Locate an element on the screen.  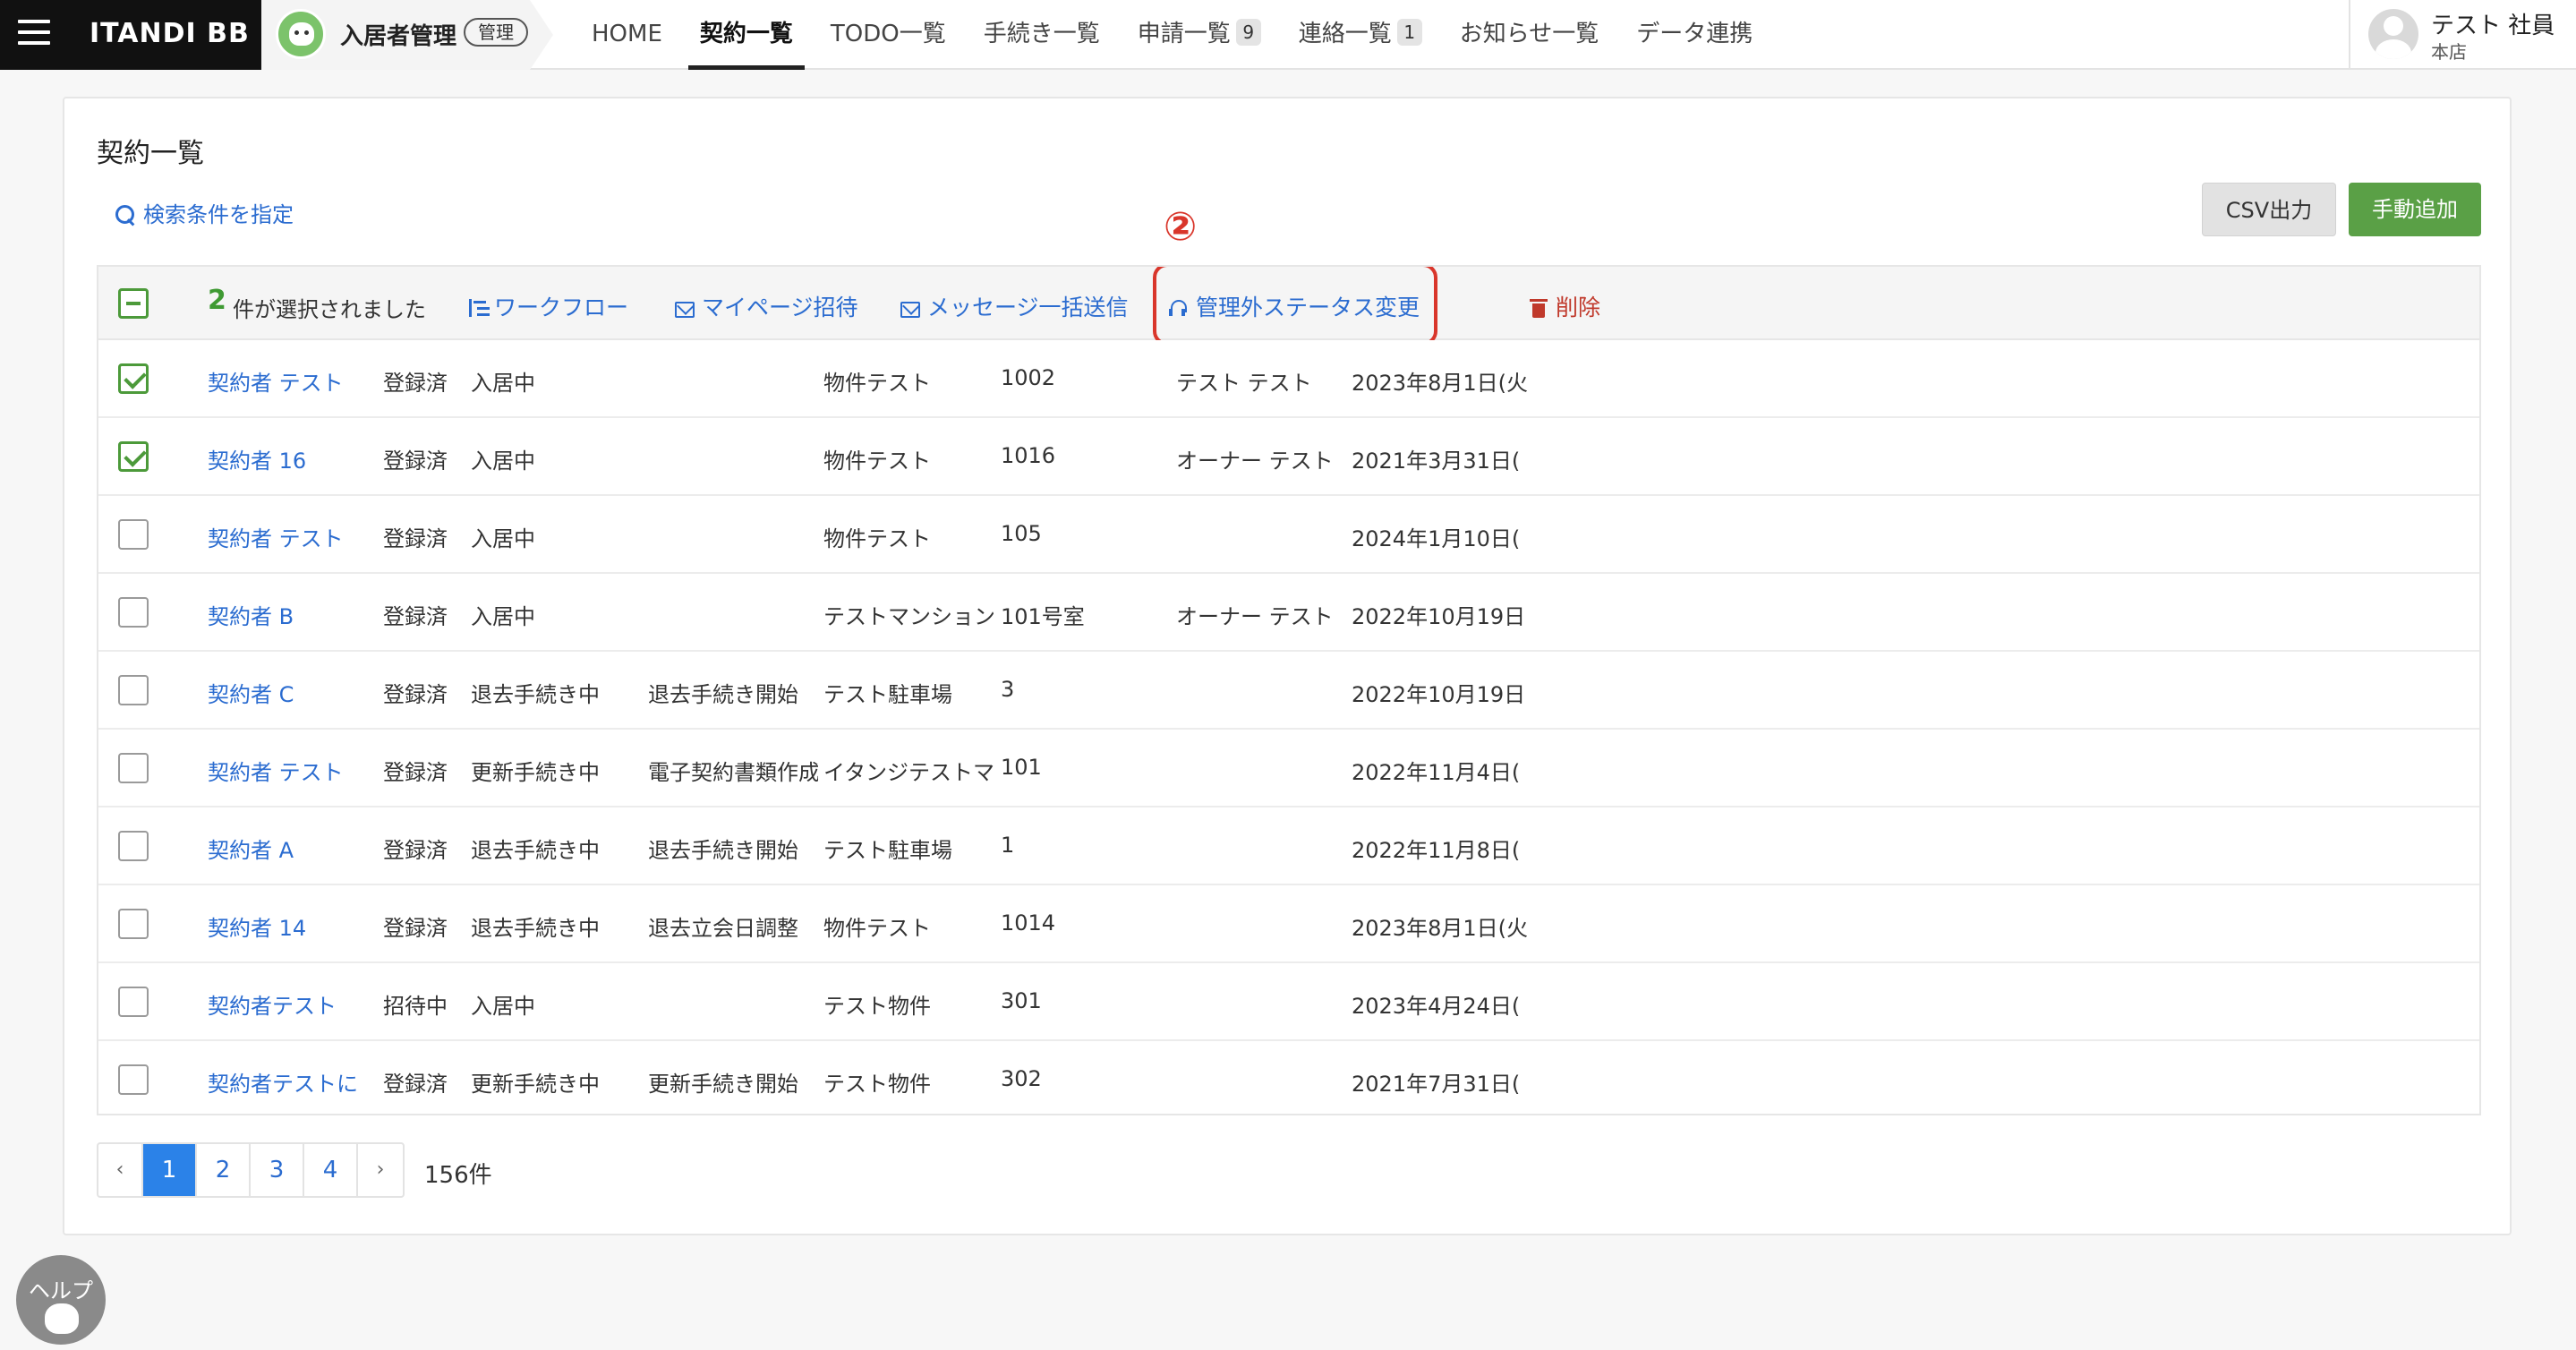
hamburger-menu-icon is located at coordinates (34, 34).